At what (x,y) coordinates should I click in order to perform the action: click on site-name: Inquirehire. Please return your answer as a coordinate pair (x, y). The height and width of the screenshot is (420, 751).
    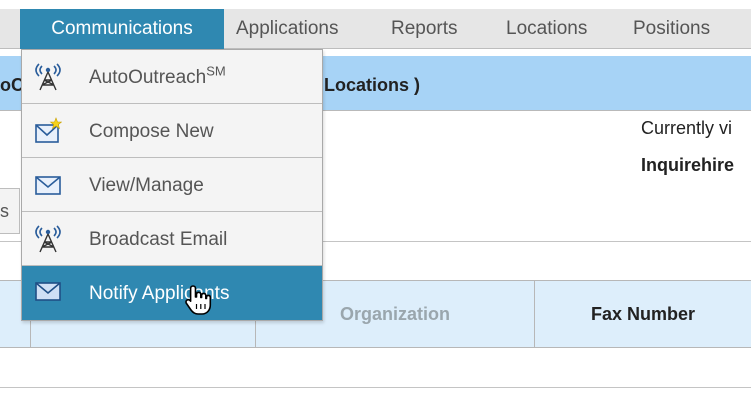
    Looking at the image, I should click on (688, 165).